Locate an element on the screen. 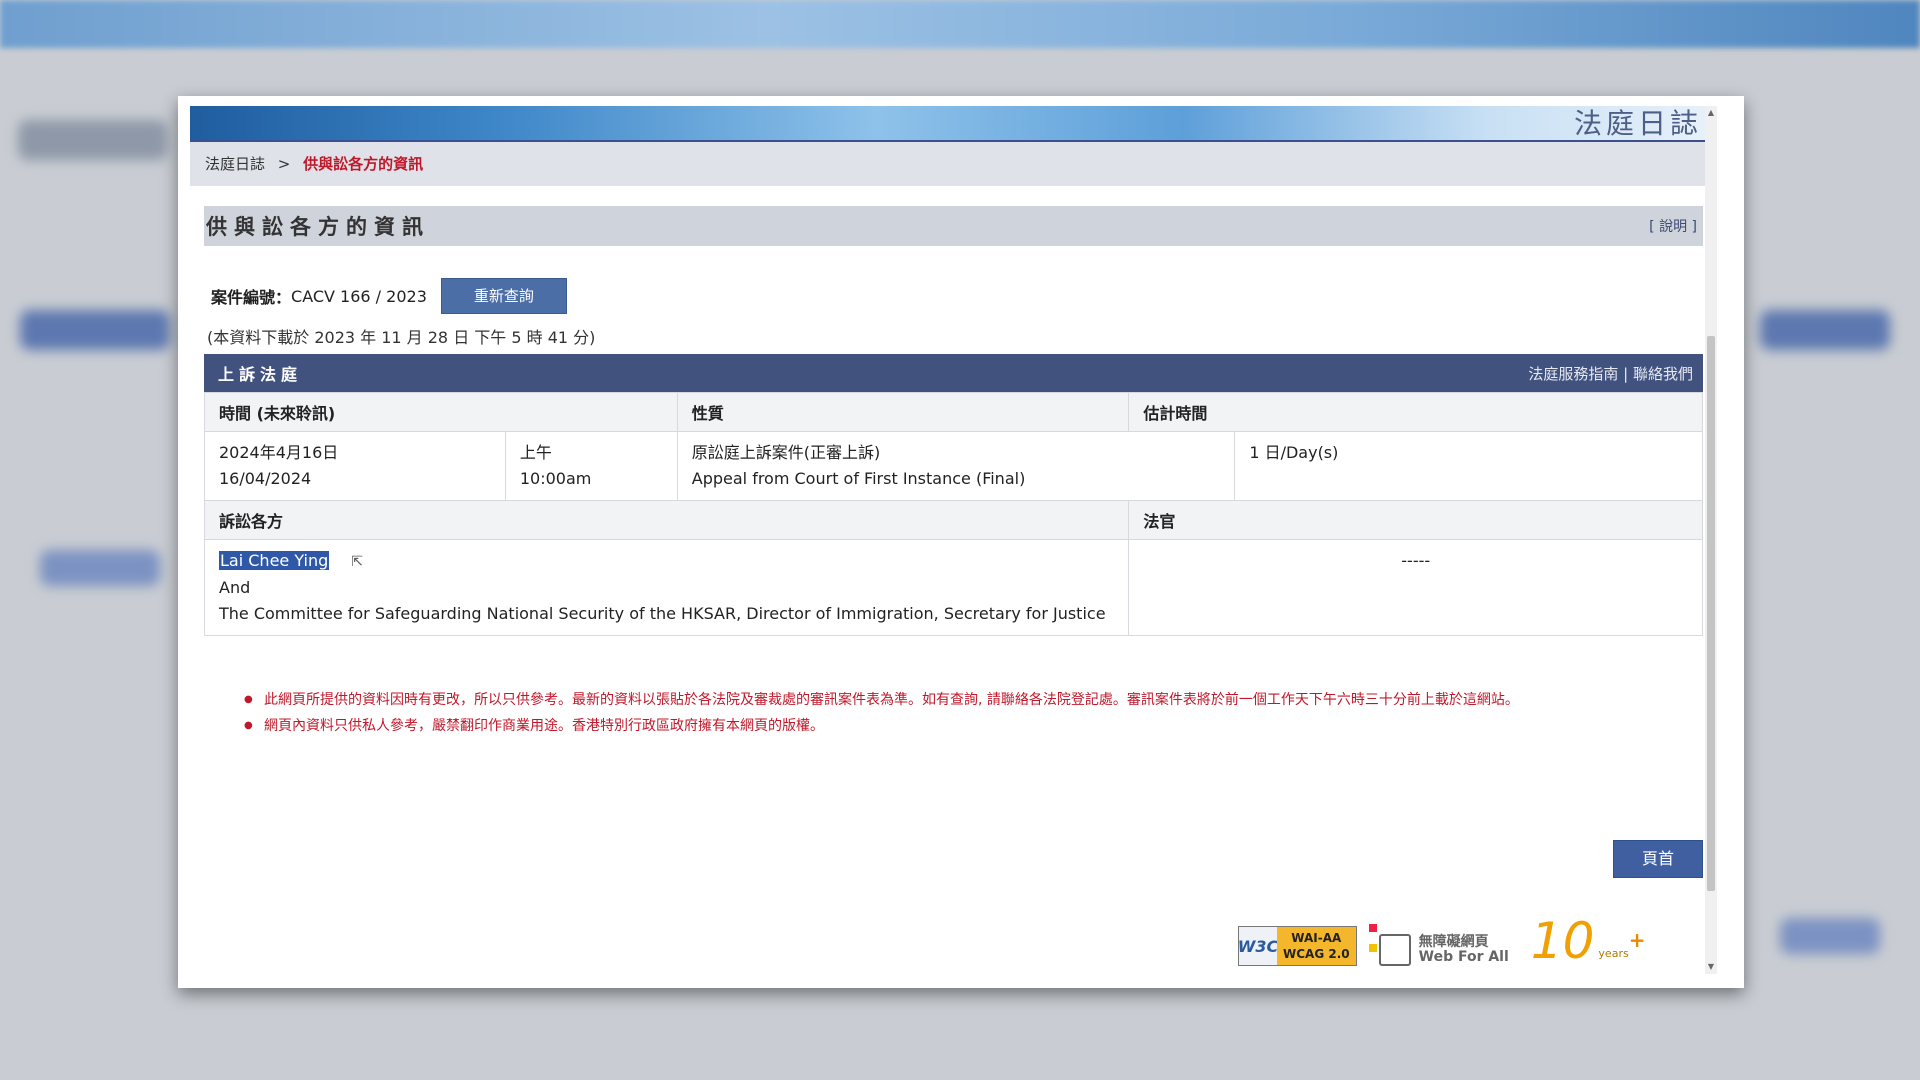 The image size is (1920, 1080). judge-value: ----- is located at coordinates (1416, 560).